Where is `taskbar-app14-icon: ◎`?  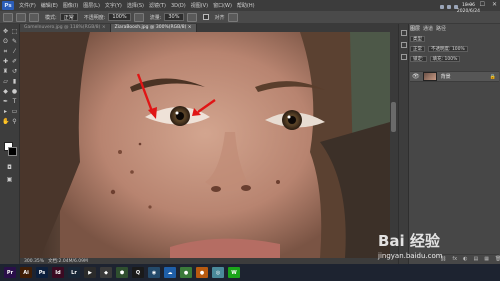 taskbar-app14-icon: ◎ is located at coordinates (218, 272).